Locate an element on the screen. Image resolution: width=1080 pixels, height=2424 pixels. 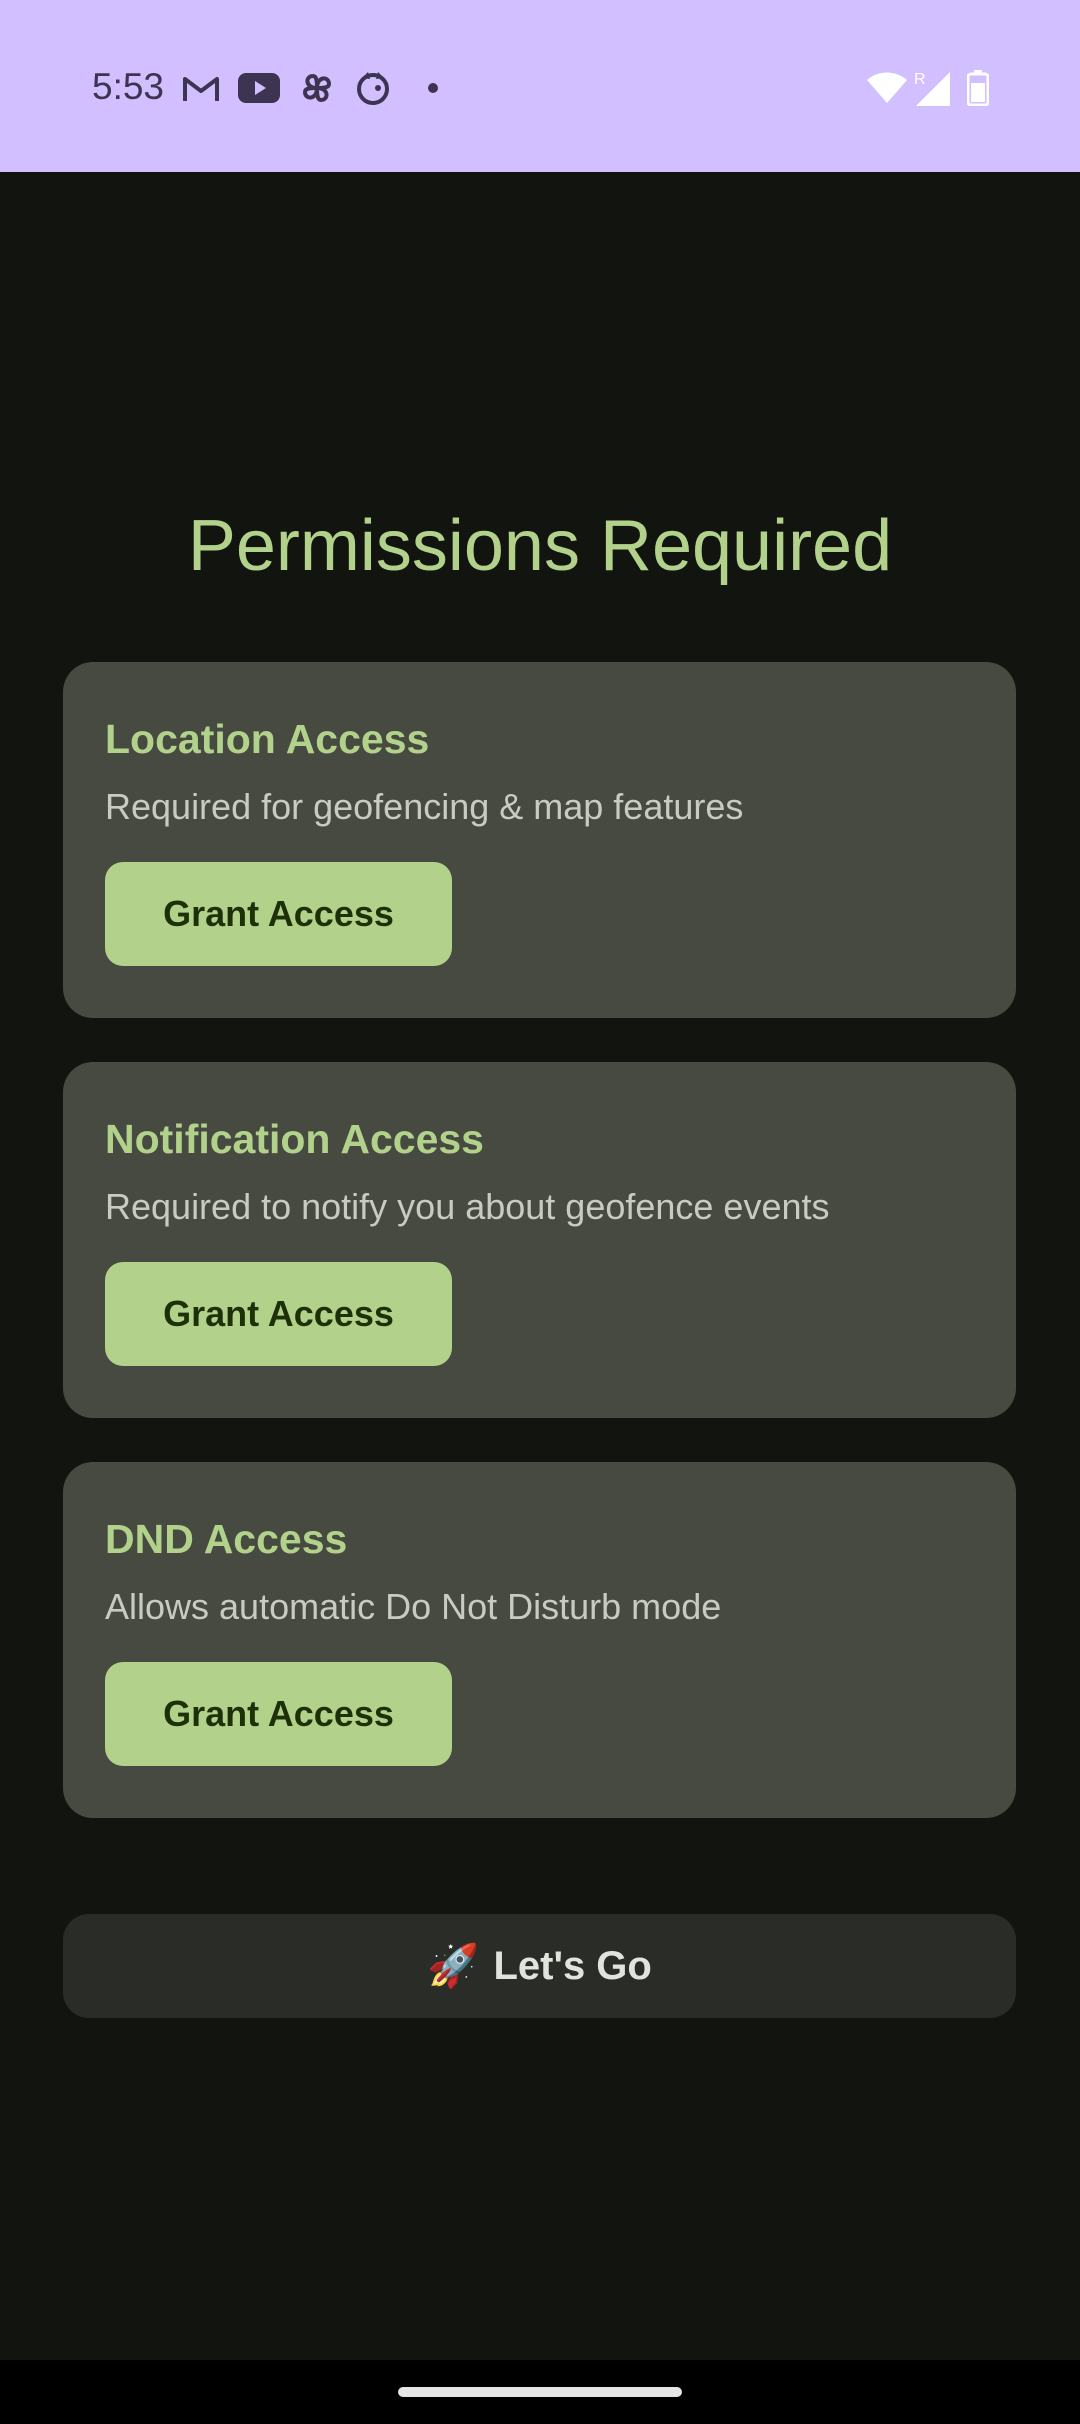
wifi-icon is located at coordinates (887, 88).